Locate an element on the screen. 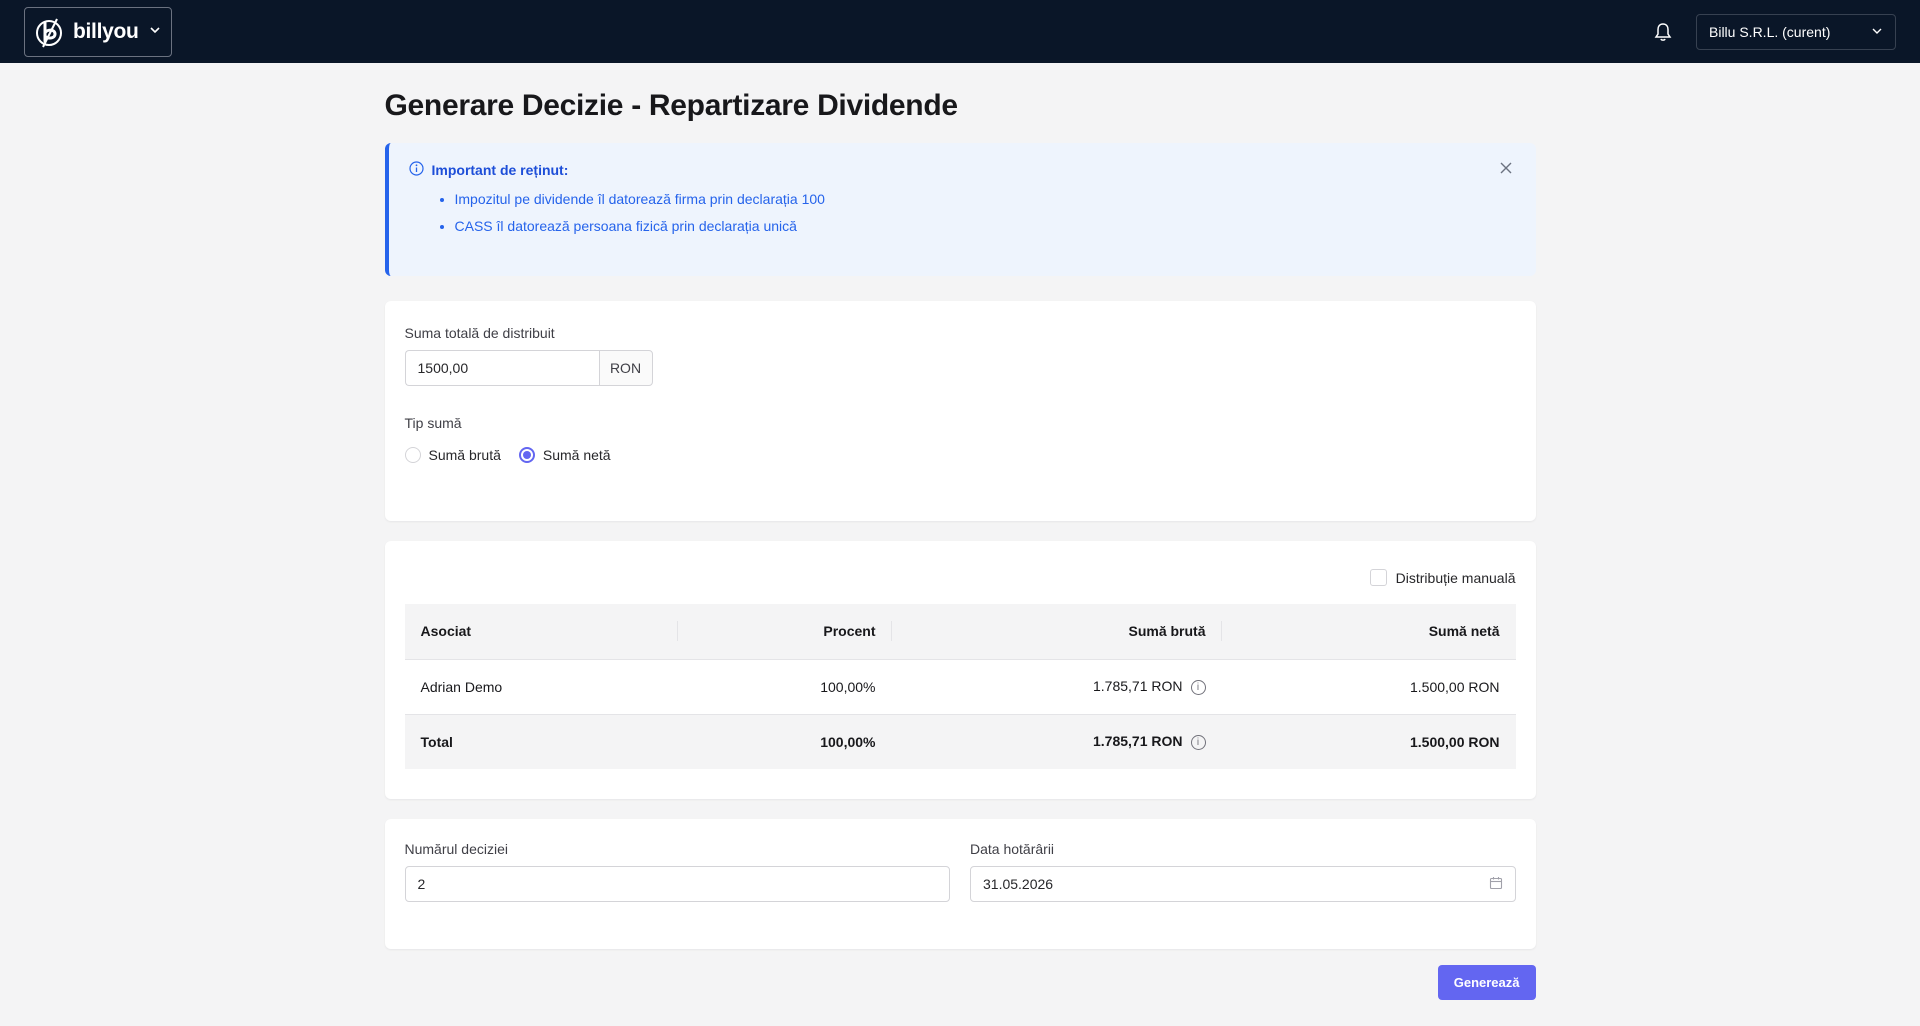  actions-bar: Generează is located at coordinates (960, 982).